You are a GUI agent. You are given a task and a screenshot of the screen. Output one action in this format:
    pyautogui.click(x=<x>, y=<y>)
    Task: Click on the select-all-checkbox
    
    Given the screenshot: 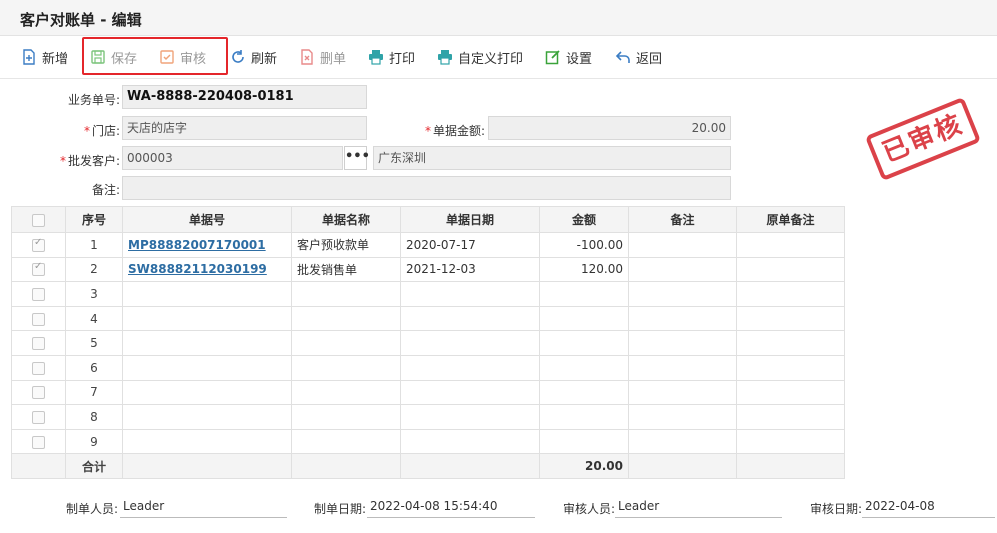 What is the action you would take?
    pyautogui.click(x=38, y=220)
    